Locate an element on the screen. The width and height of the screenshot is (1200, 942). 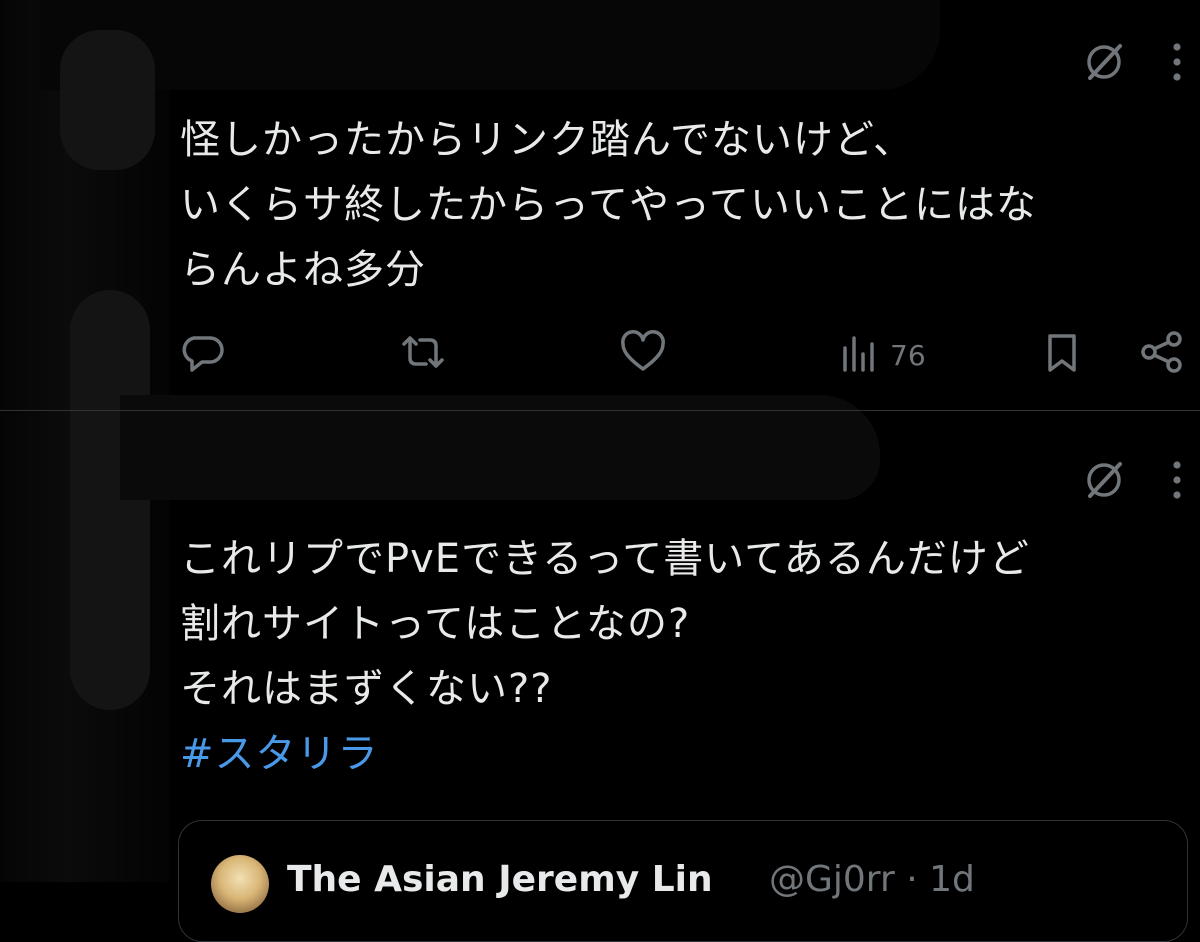
tweet-text-line: いくらサ終したからってやっていいことにはな is located at coordinates (608, 205).